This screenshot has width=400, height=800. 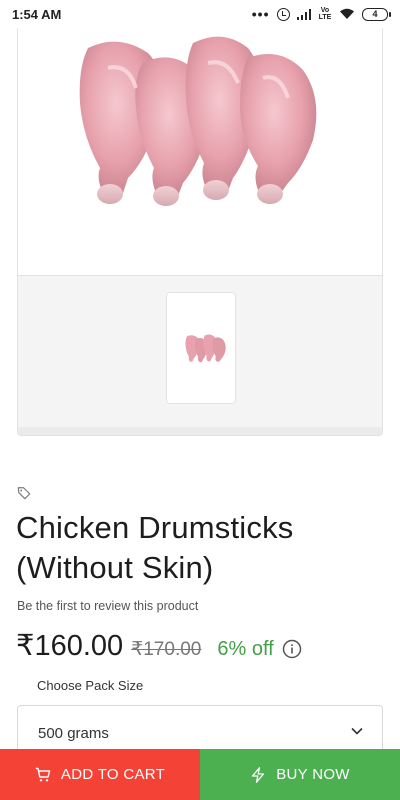 I want to click on buy-now-label: BUY NOW, so click(x=313, y=774).